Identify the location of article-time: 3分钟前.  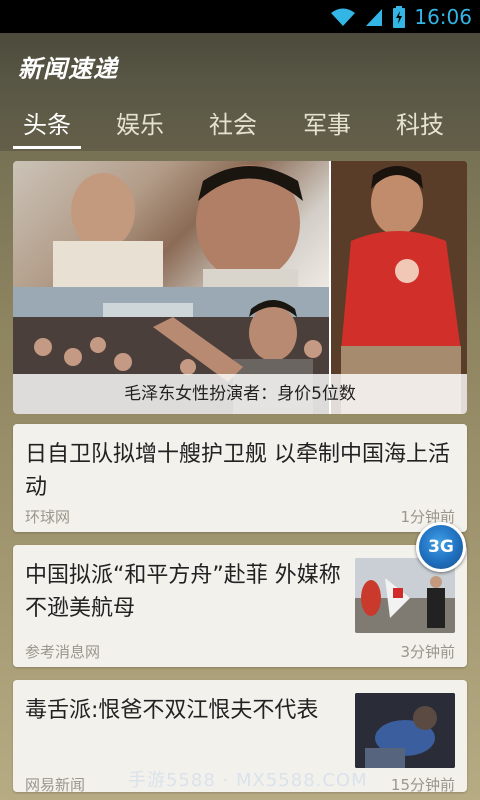
(427, 652).